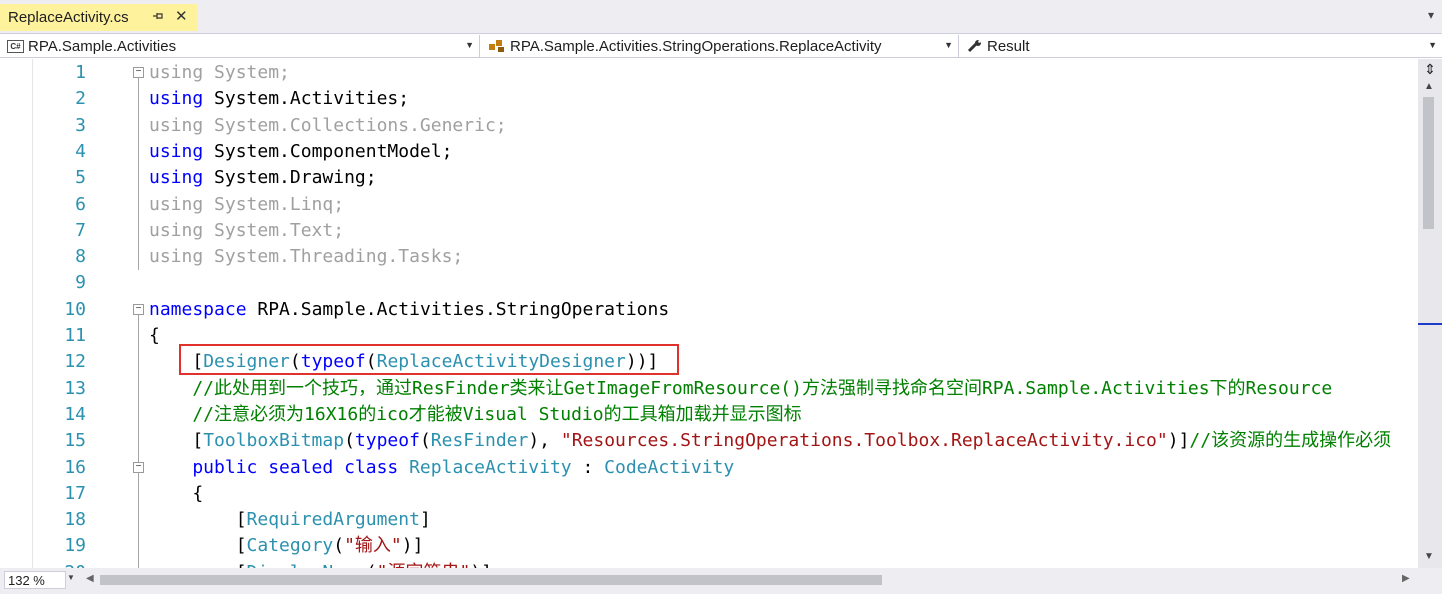  What do you see at coordinates (1430, 69) in the screenshot?
I see `split-window-icon: ⇕` at bounding box center [1430, 69].